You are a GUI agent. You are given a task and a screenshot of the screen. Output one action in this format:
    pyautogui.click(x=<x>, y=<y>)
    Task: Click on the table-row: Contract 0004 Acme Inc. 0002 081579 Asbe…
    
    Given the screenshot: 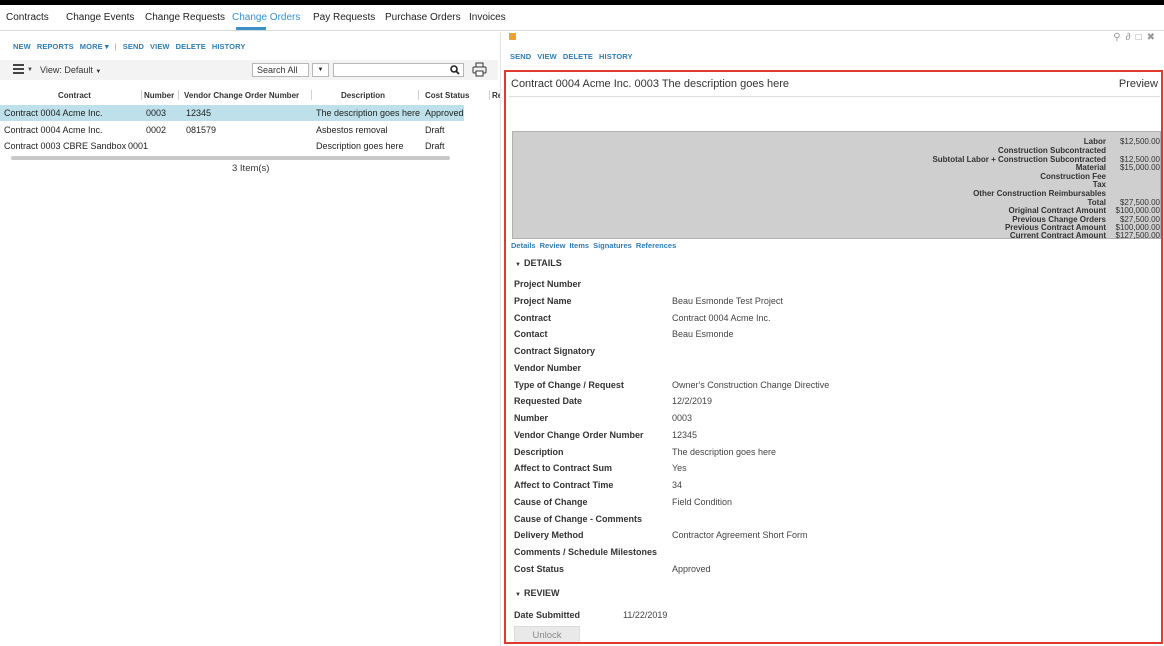 What is the action you would take?
    pyautogui.click(x=232, y=130)
    